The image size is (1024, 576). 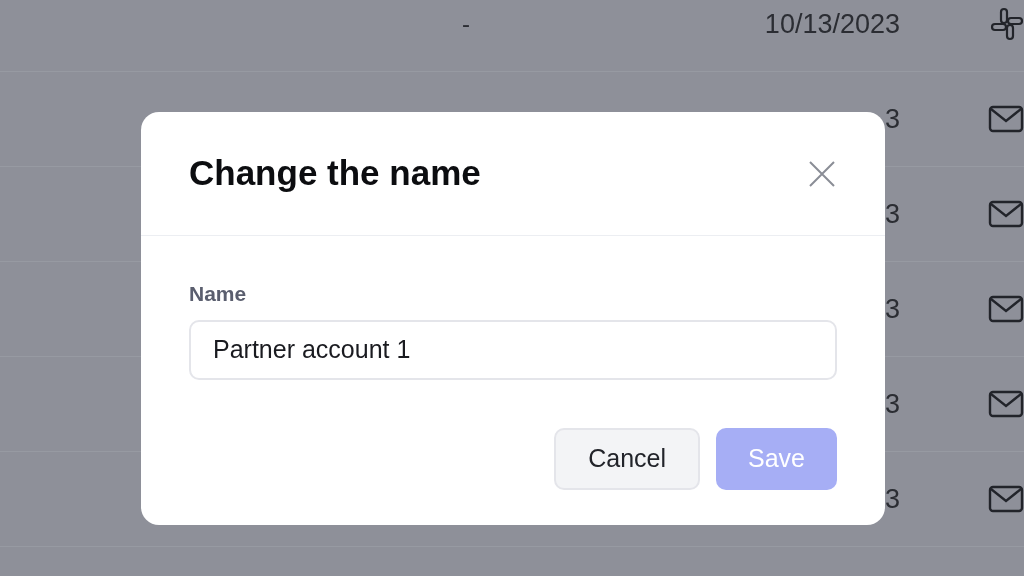 What do you see at coordinates (513, 349) in the screenshot?
I see `name-input-field: Partner account 1` at bounding box center [513, 349].